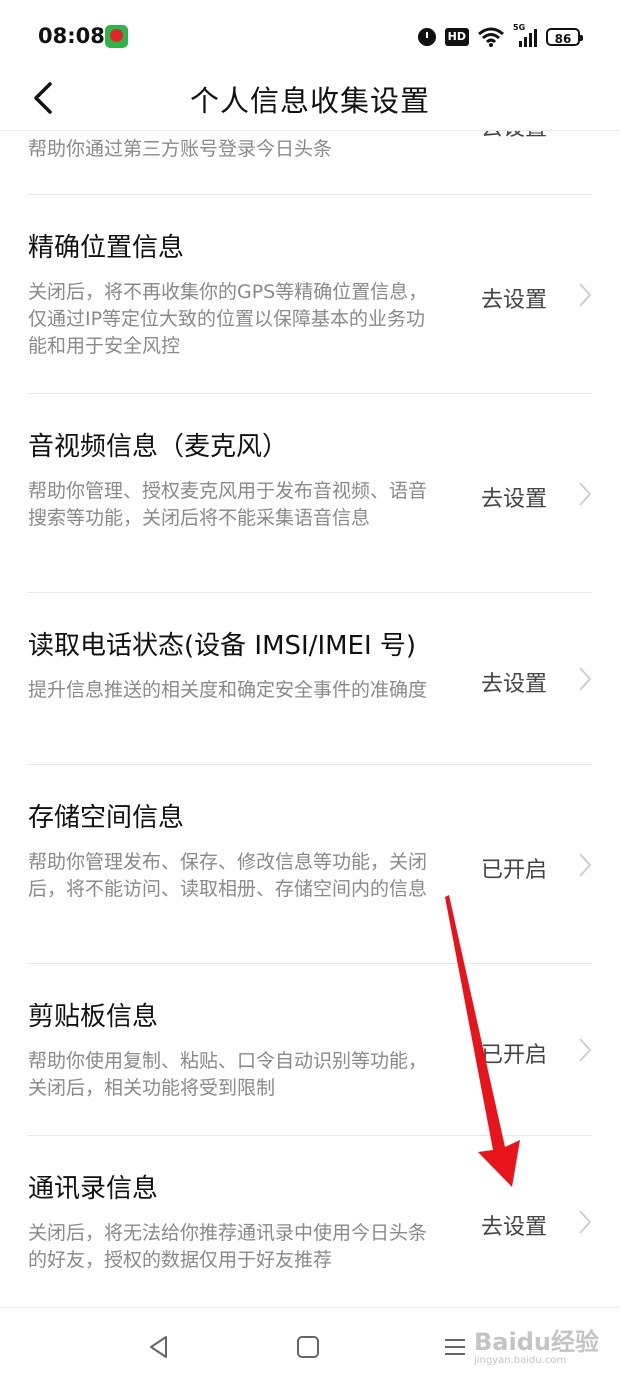 The height and width of the screenshot is (1387, 620). I want to click on home-square-icon, so click(308, 1347).